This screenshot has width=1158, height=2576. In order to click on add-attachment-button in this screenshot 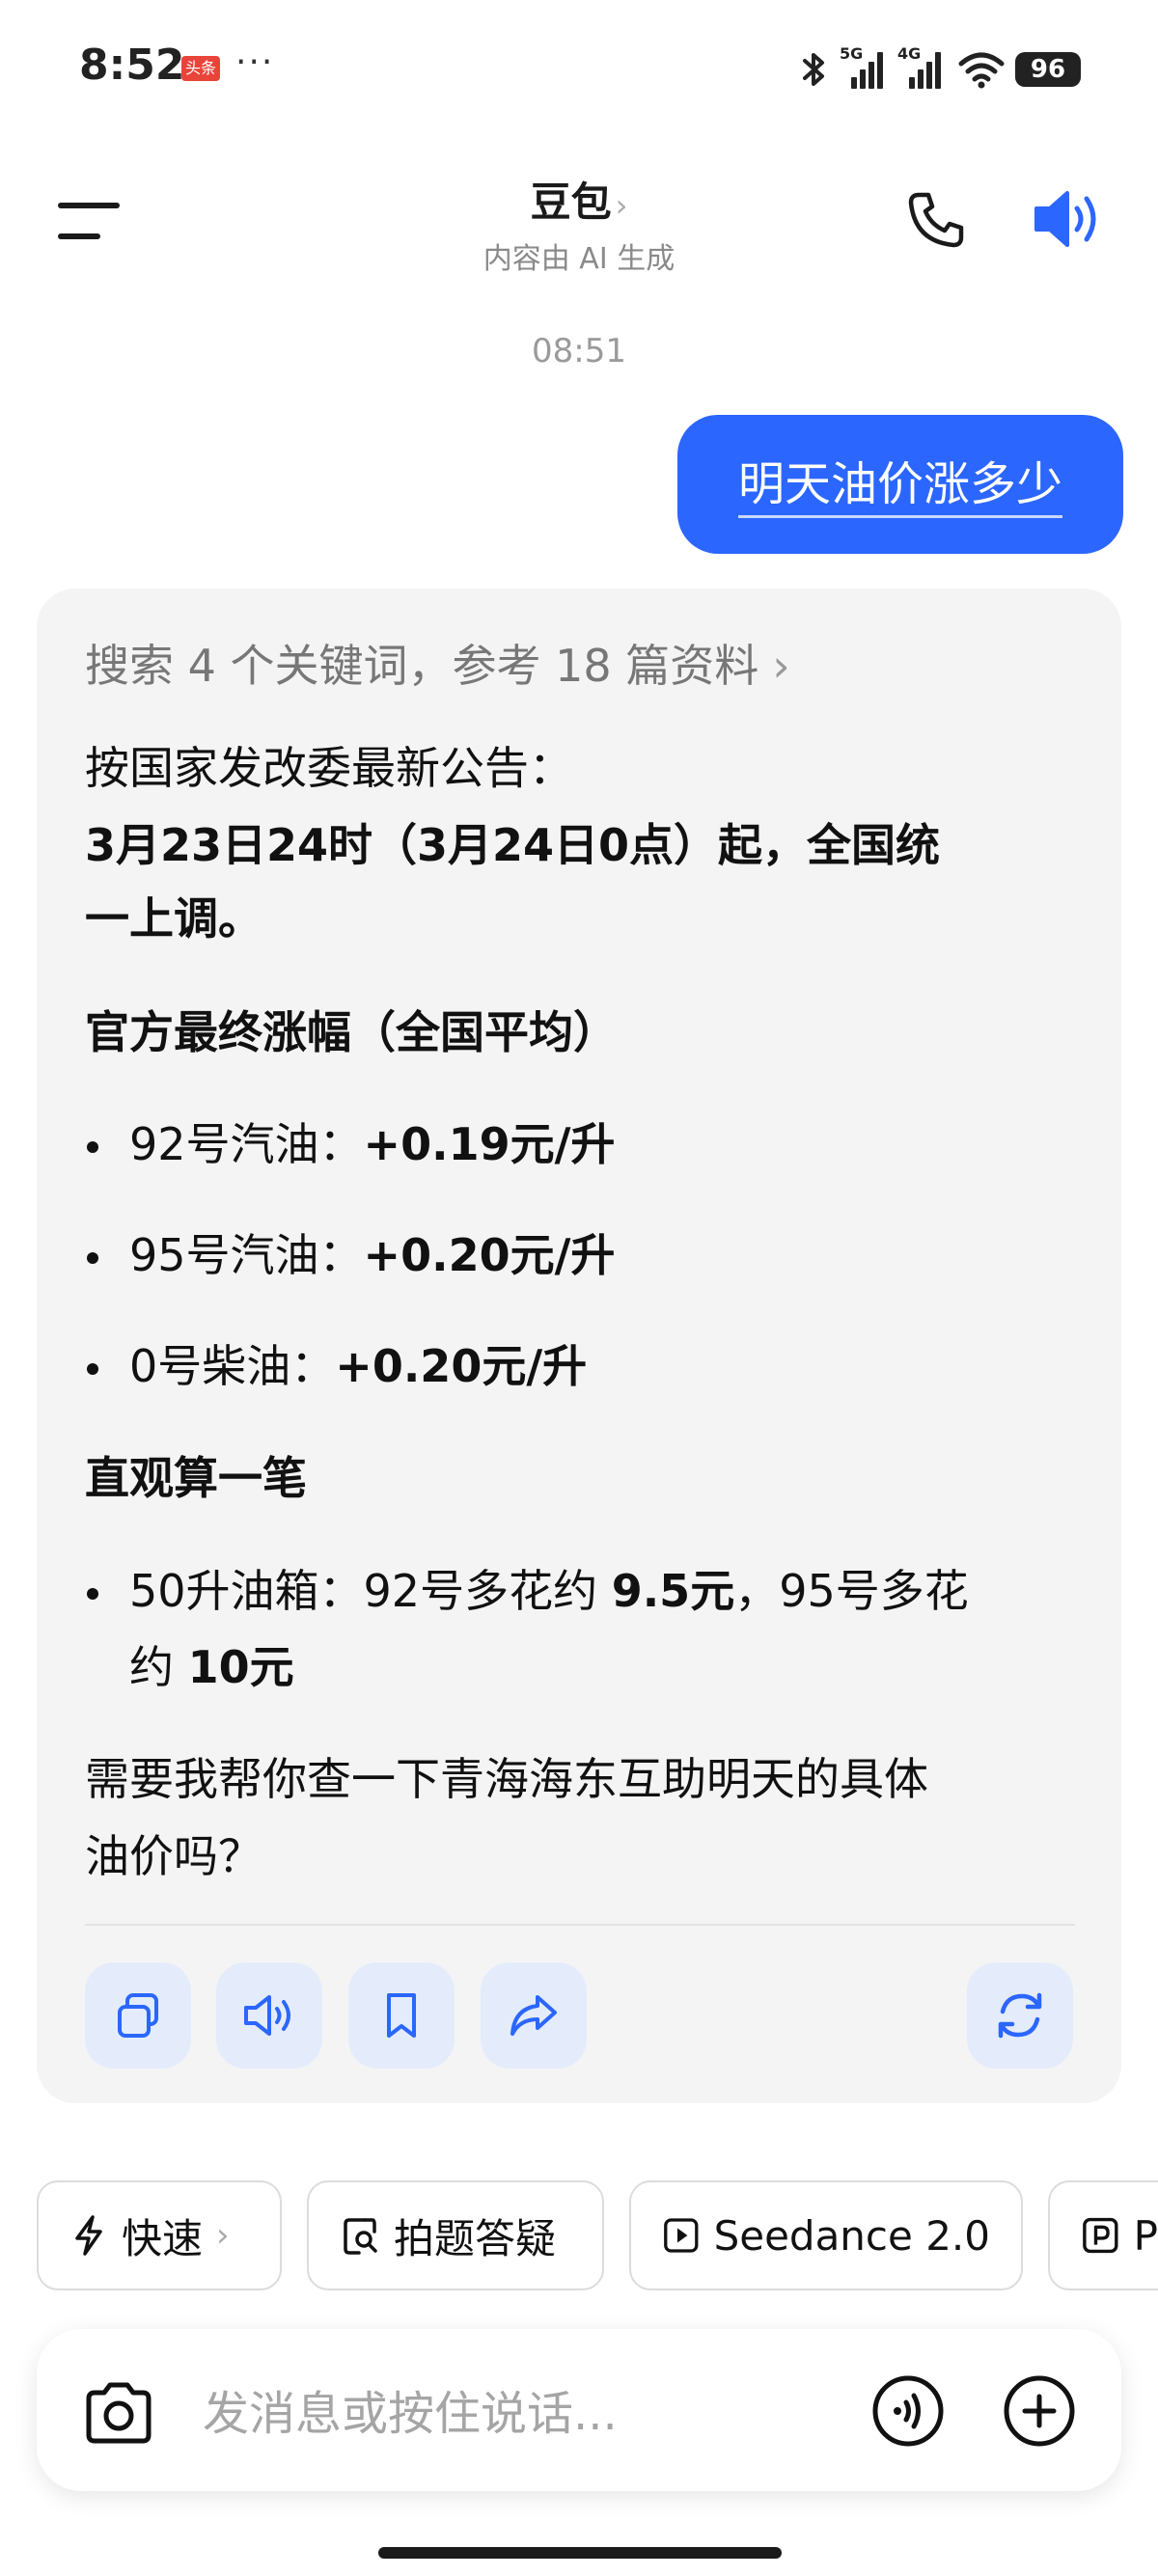, I will do `click(1039, 2411)`.